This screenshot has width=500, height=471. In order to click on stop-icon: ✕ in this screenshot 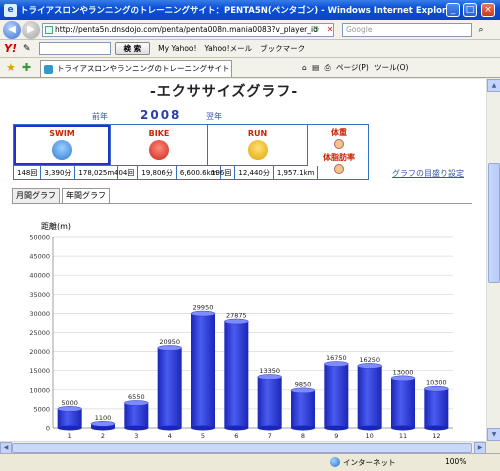, I will do `click(330, 30)`.